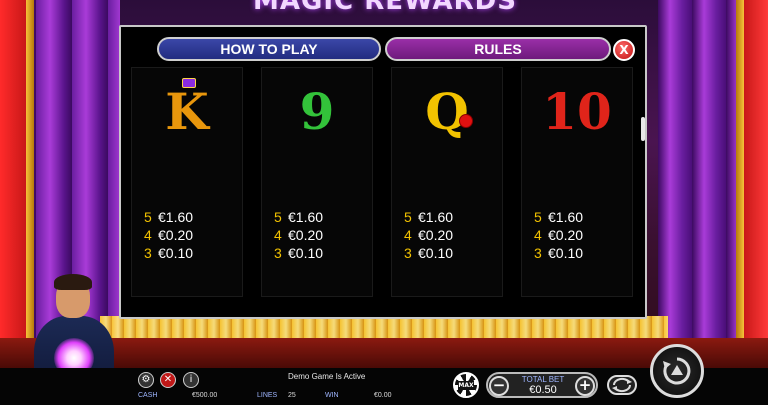  What do you see at coordinates (269, 49) in the screenshot?
I see `tab-how-to-play: HOW TO PLAY` at bounding box center [269, 49].